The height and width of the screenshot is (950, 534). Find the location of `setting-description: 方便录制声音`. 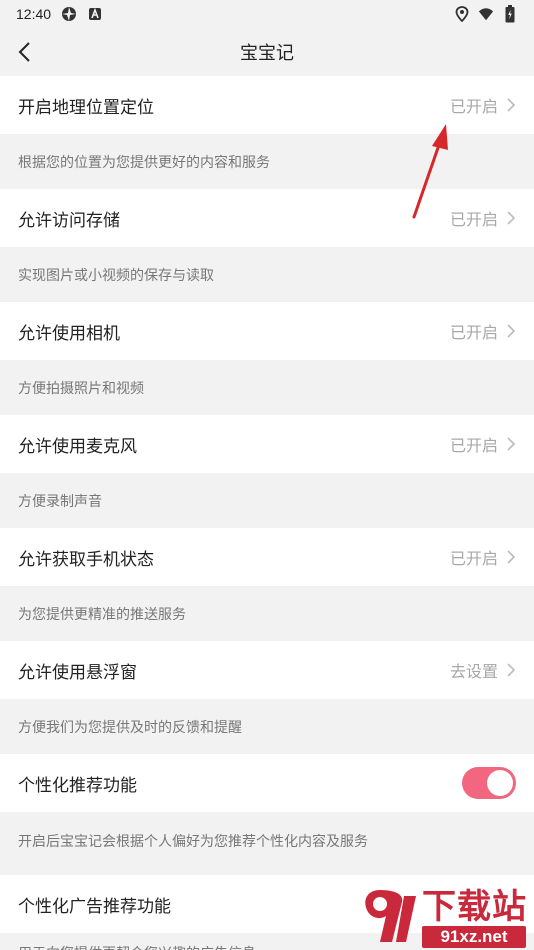

setting-description: 方便录制声音 is located at coordinates (267, 500).